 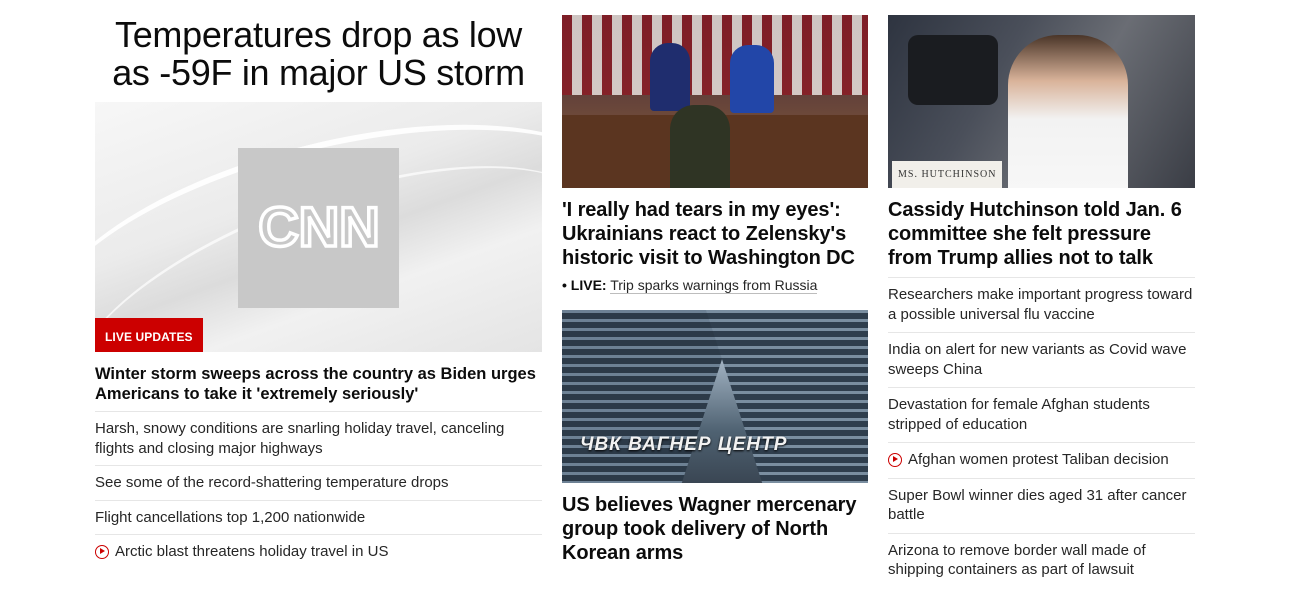 I want to click on live-subline: • LIVE: Trip sparks warnings from Russia, so click(x=715, y=285).